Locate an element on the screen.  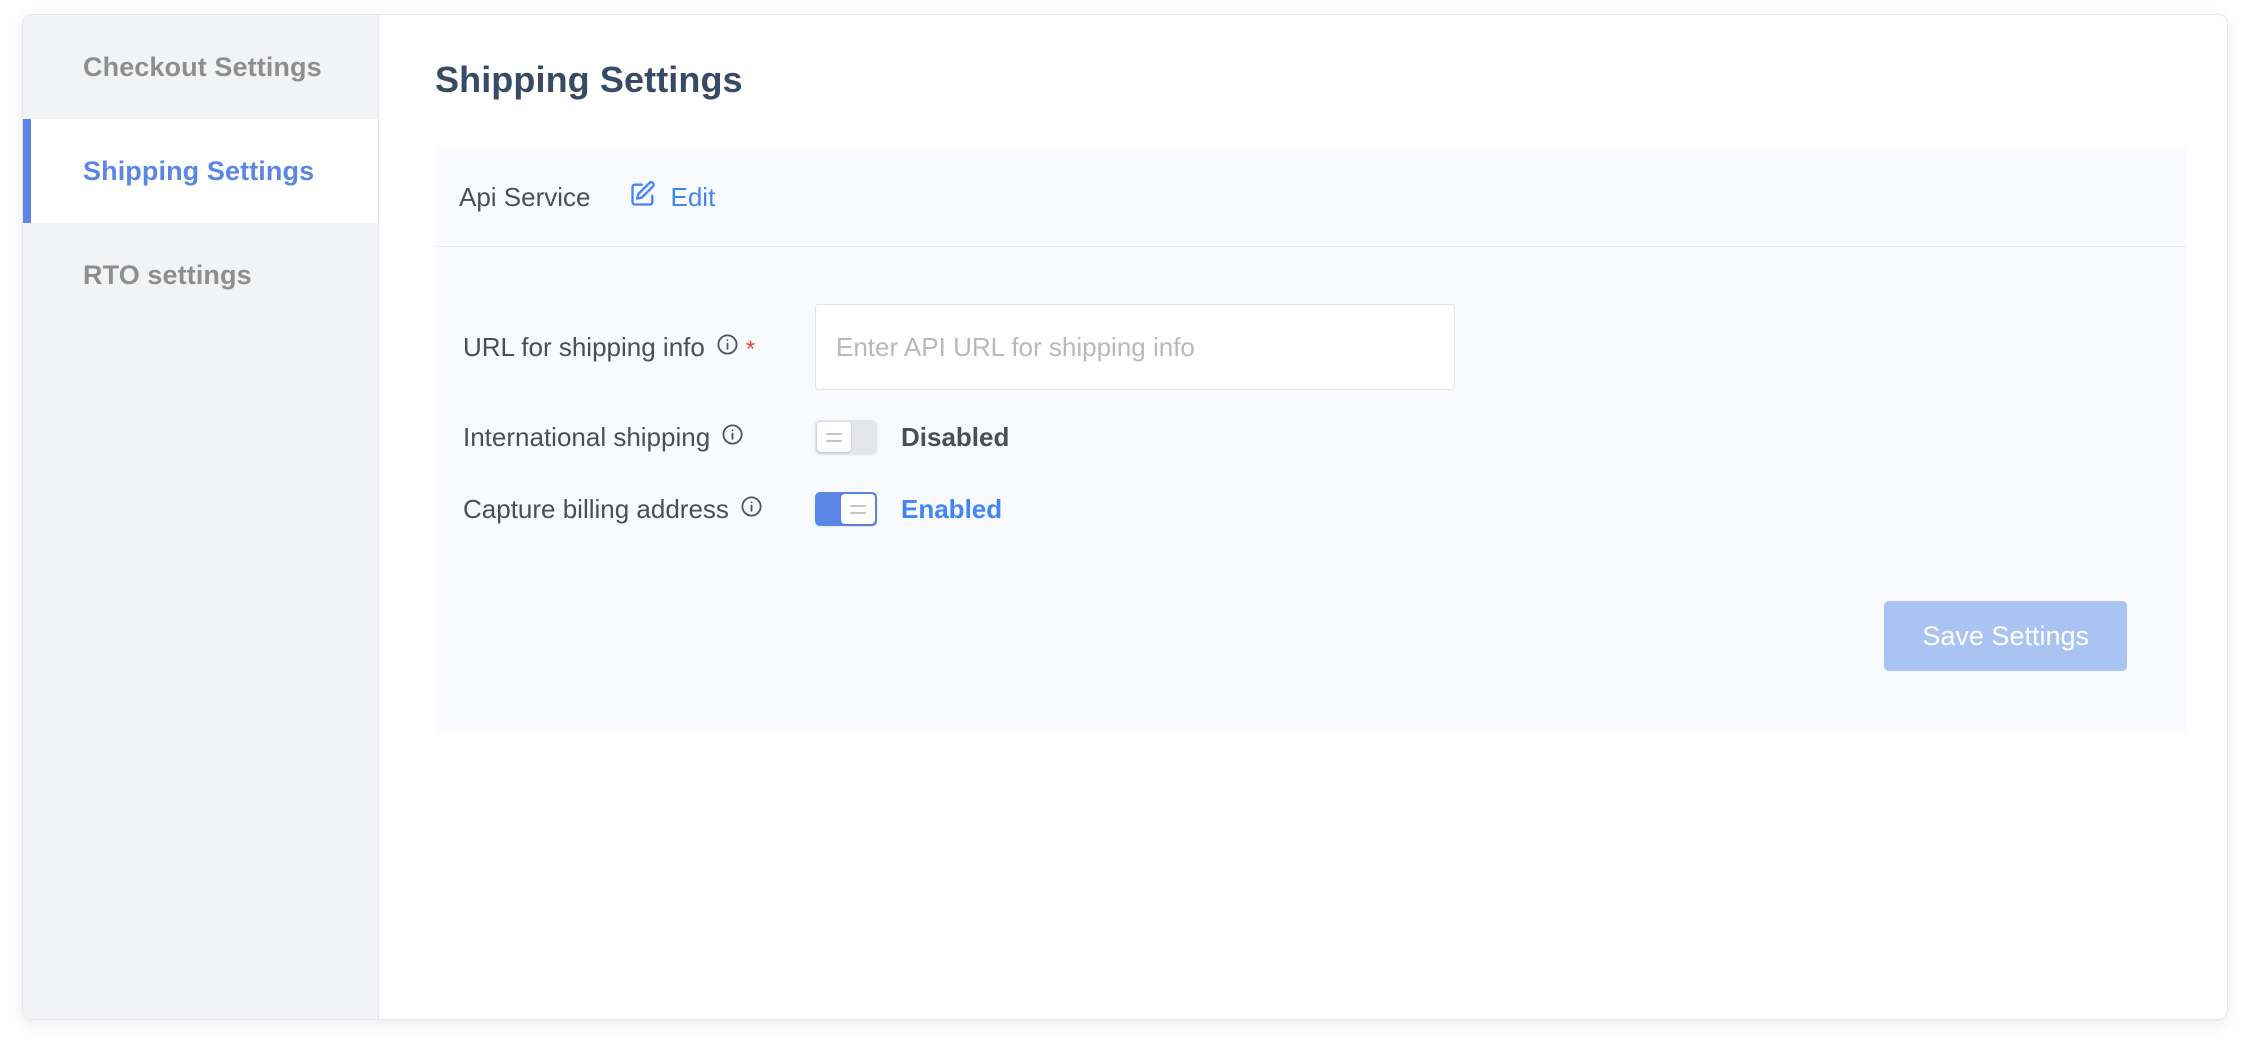
sidebar-item-shipping-settings: Shipping Settings is located at coordinates (200, 171).